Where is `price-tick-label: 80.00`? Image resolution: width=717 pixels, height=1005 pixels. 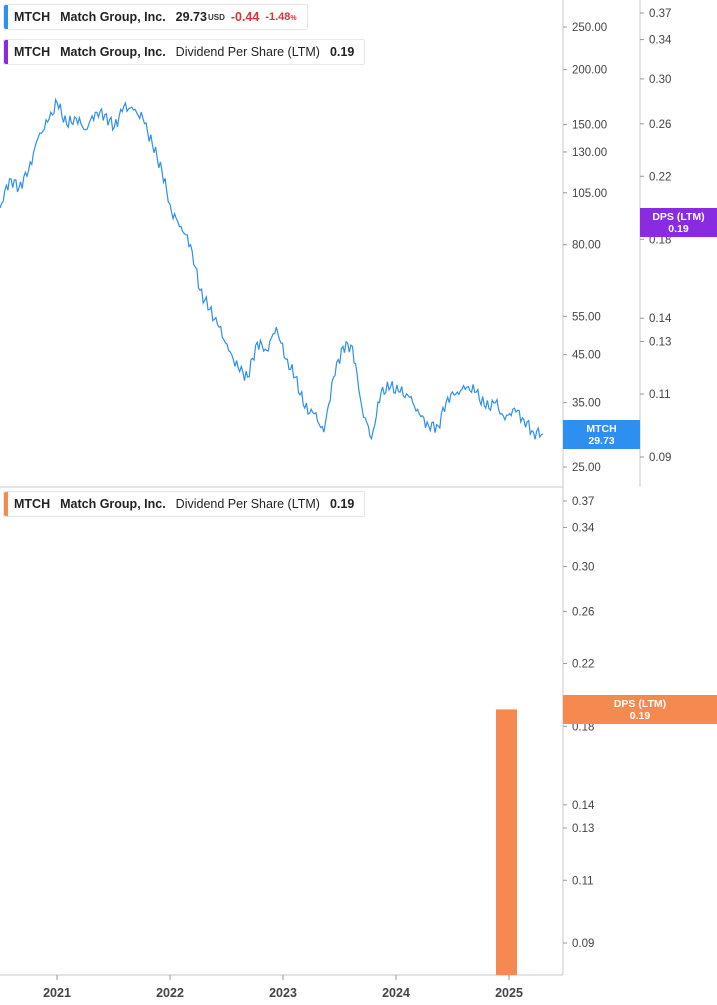
price-tick-label: 80.00 is located at coordinates (586, 246).